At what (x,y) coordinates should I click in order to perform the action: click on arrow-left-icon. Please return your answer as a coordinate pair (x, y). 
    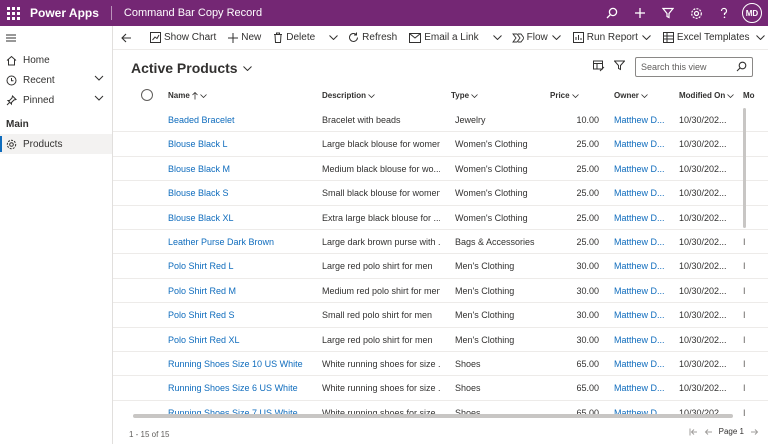
    Looking at the image, I should click on (126, 37).